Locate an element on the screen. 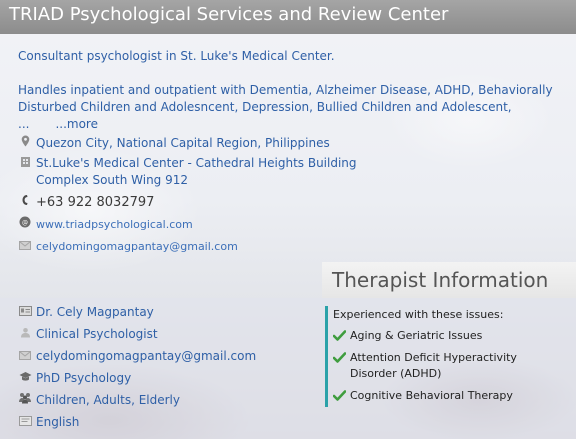 The image size is (576, 439). website-row: @ www.triadpsychological.com is located at coordinates (105, 224).